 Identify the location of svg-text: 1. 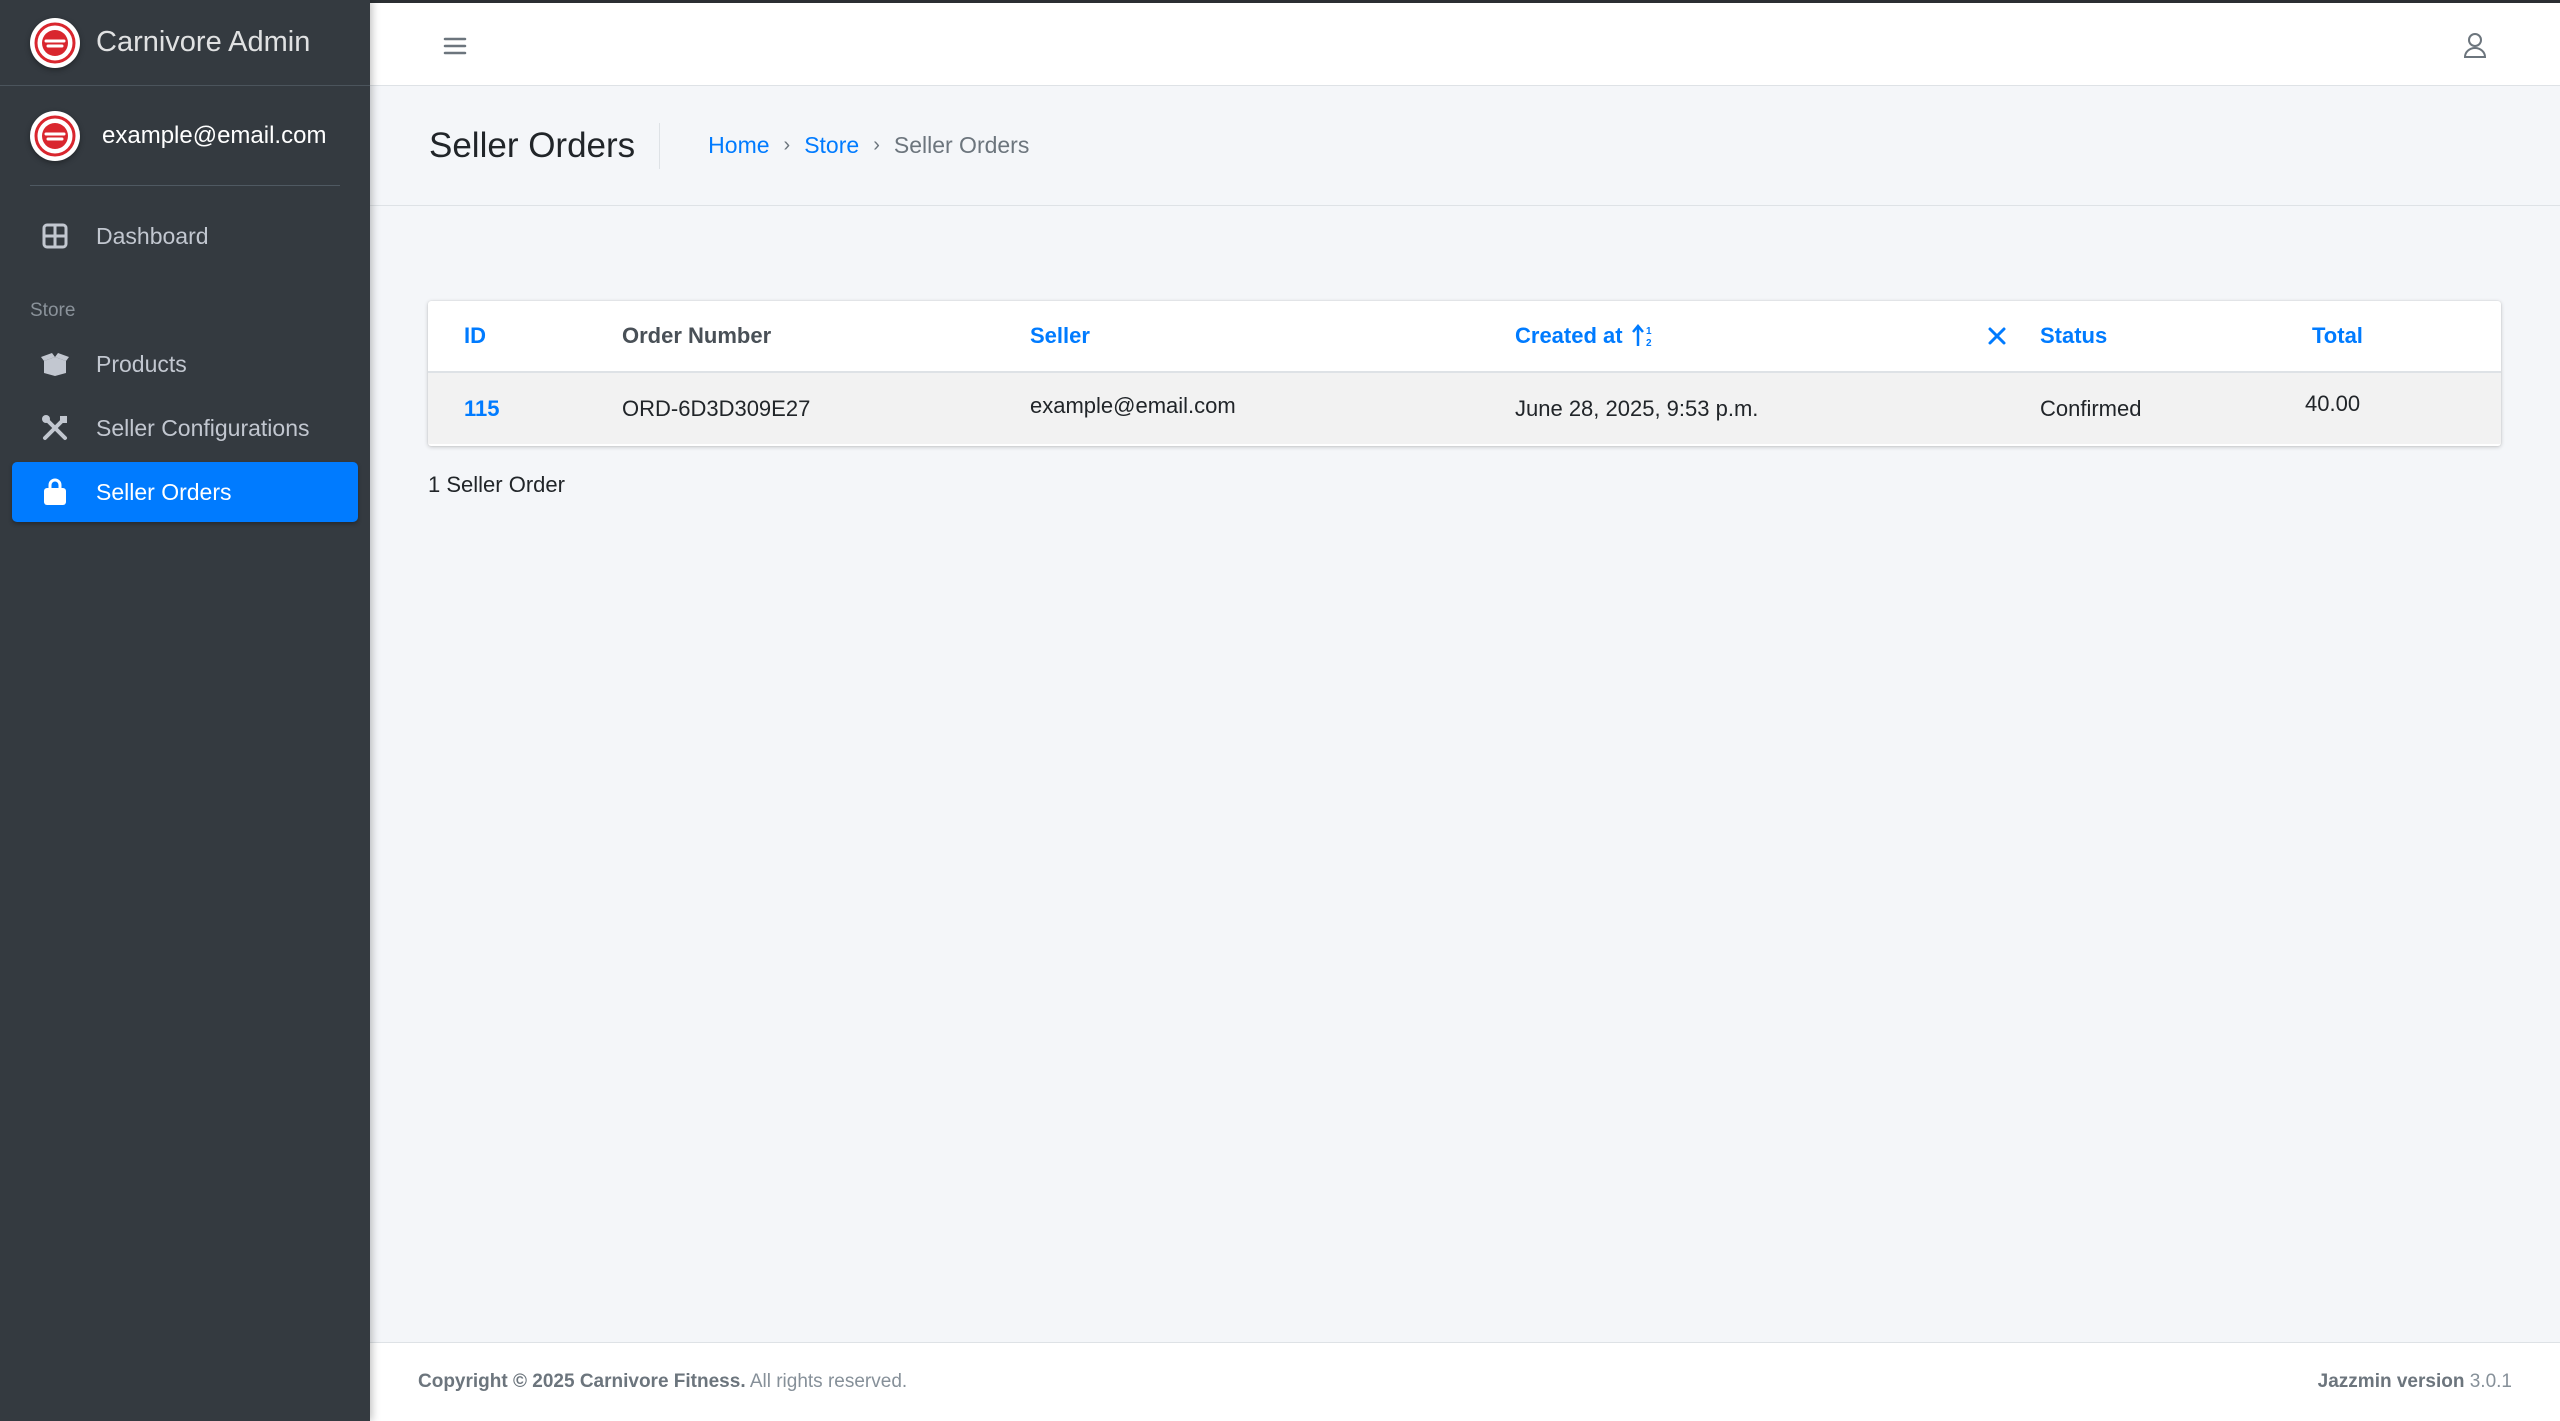
(1649, 331).